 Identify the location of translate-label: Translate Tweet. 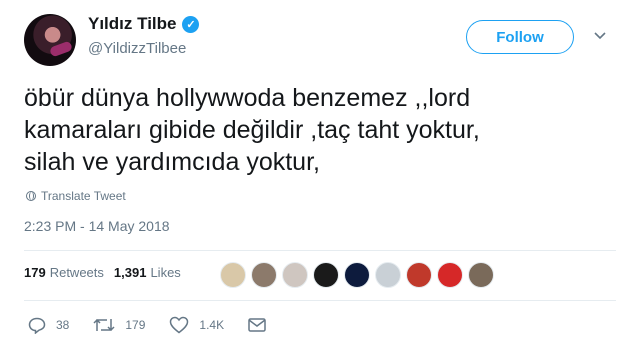
(83, 196).